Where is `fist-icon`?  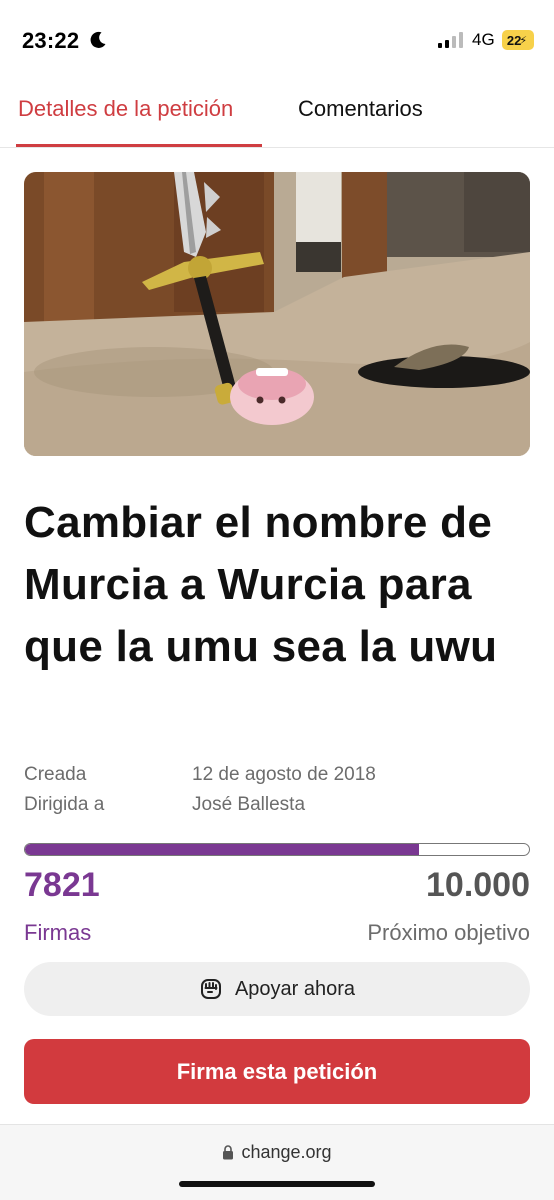 fist-icon is located at coordinates (210, 989).